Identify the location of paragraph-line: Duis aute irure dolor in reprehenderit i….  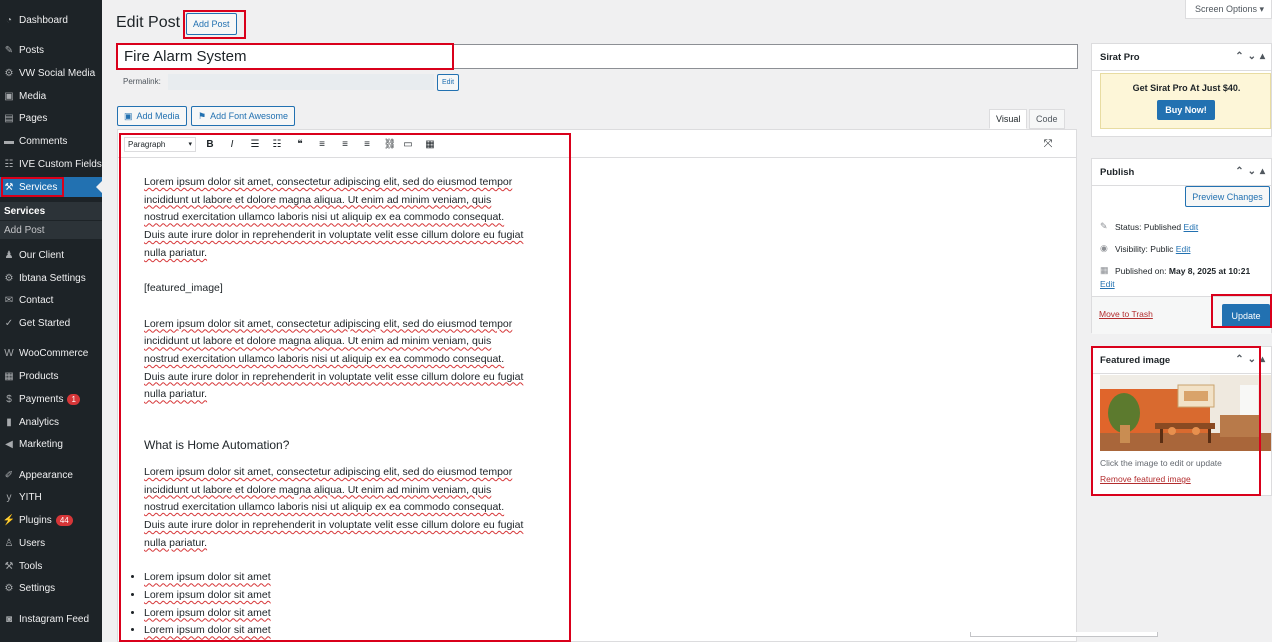
(334, 376).